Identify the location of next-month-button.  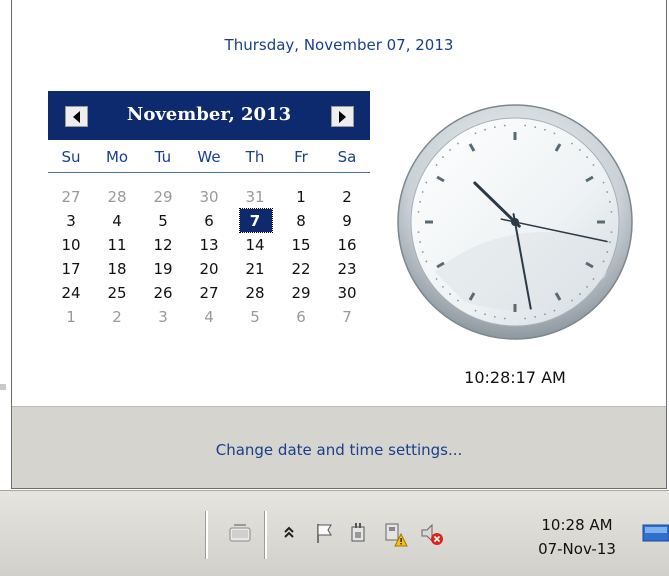
(342, 116).